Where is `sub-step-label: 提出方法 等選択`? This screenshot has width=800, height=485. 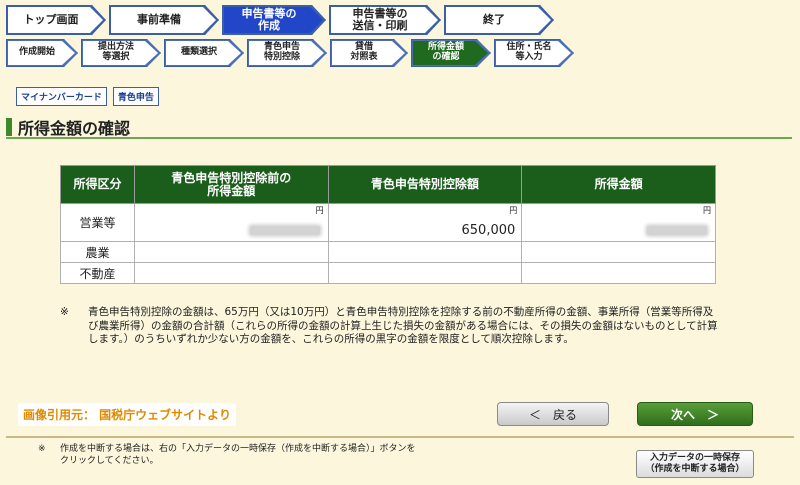 sub-step-label: 提出方法 等選択 is located at coordinates (115, 52).